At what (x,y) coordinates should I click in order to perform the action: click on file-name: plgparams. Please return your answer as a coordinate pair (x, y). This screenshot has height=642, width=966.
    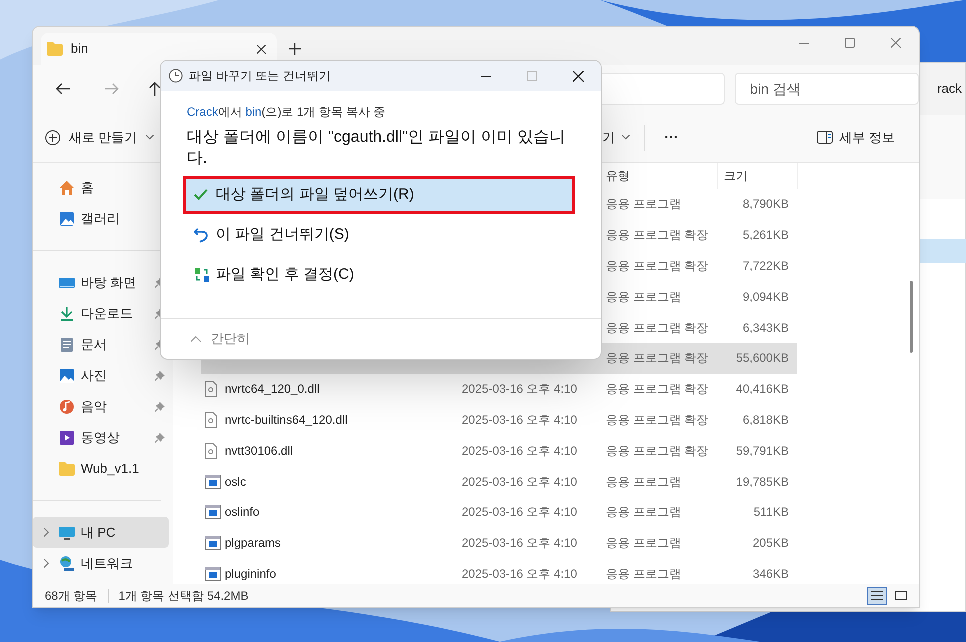
    Looking at the image, I should click on (253, 543).